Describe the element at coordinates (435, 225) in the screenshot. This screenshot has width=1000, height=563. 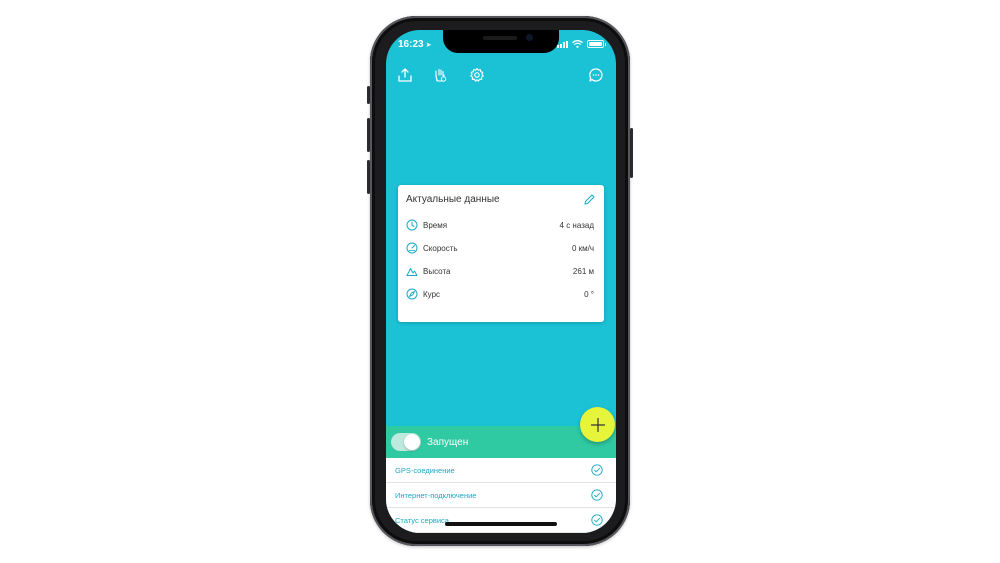
I see `row-time-label: Время` at that location.